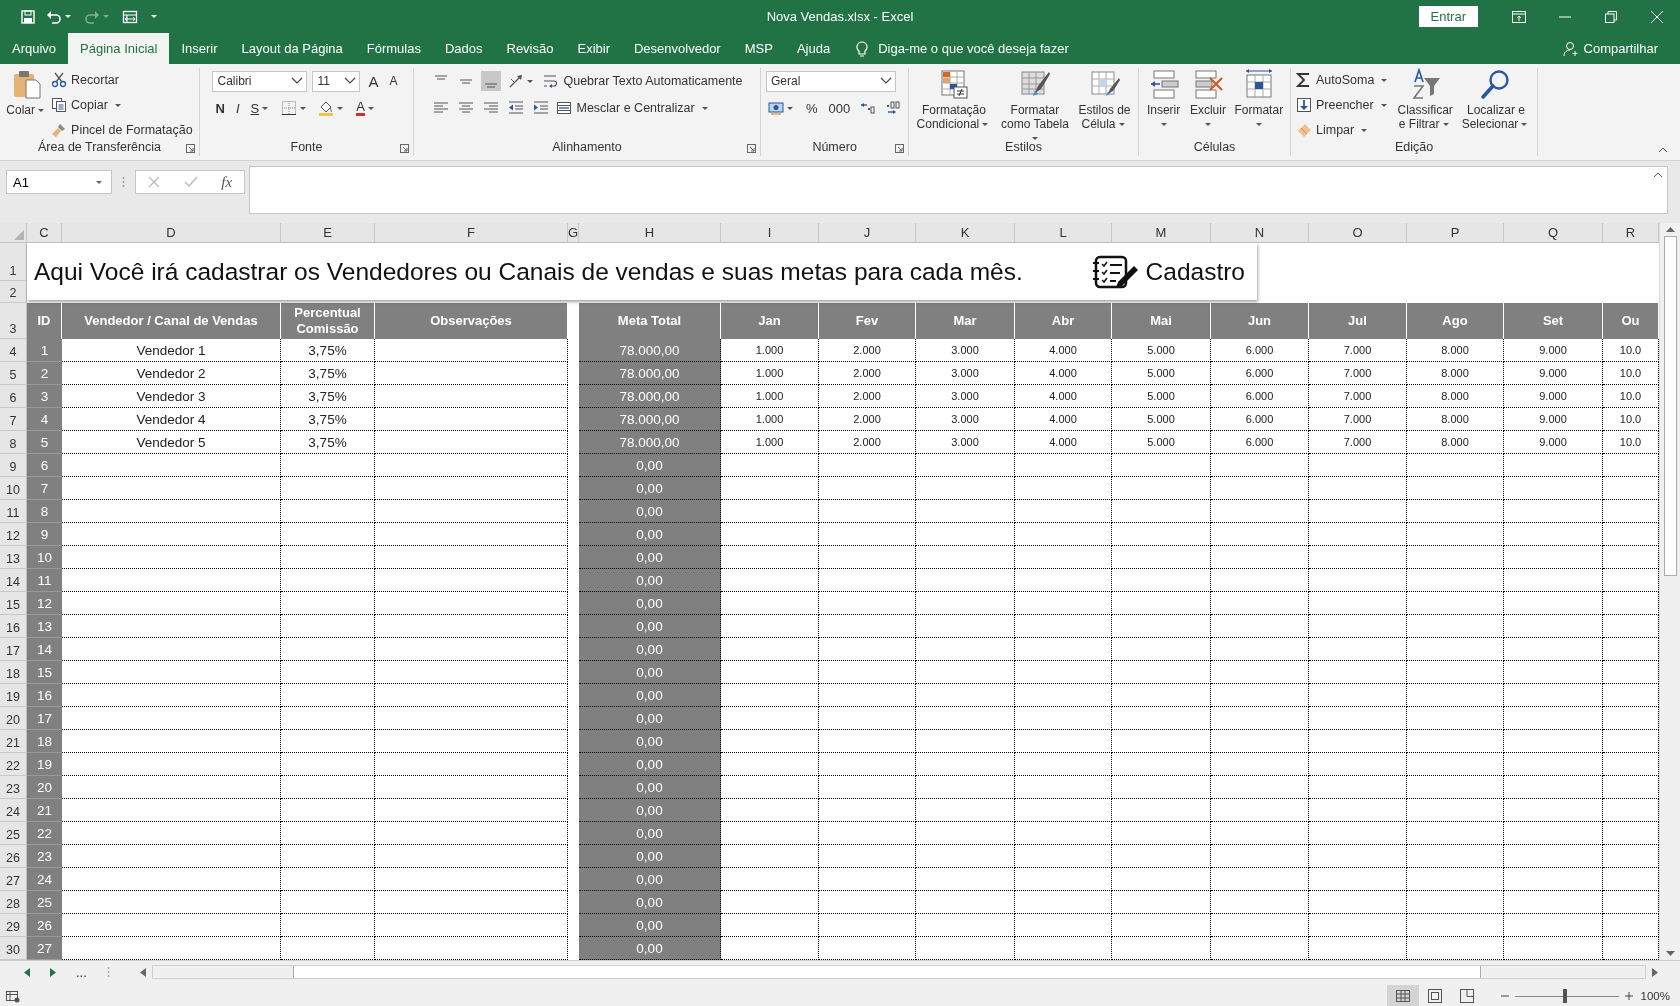  Describe the element at coordinates (260, 81) in the screenshot. I see `dropdown-field: Calibri` at that location.